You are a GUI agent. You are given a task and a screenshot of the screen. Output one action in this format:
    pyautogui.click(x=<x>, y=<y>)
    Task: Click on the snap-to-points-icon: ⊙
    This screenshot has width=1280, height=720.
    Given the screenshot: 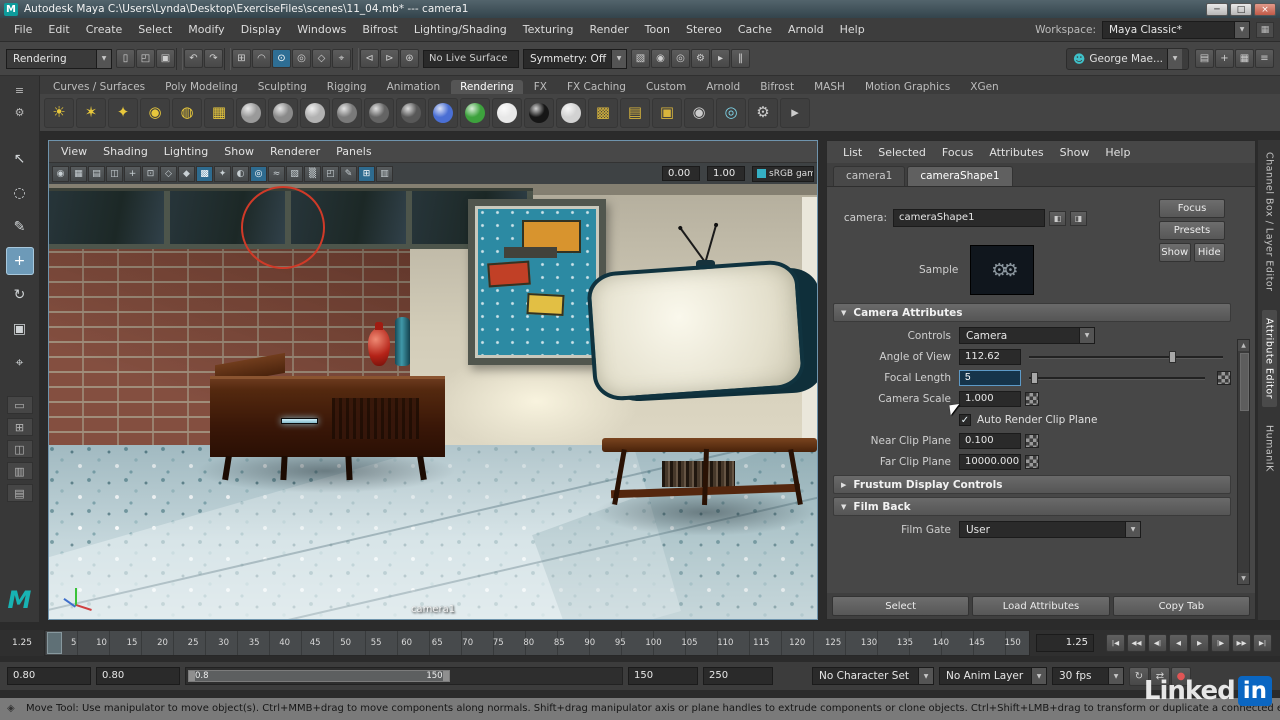 What is the action you would take?
    pyautogui.click(x=281, y=58)
    